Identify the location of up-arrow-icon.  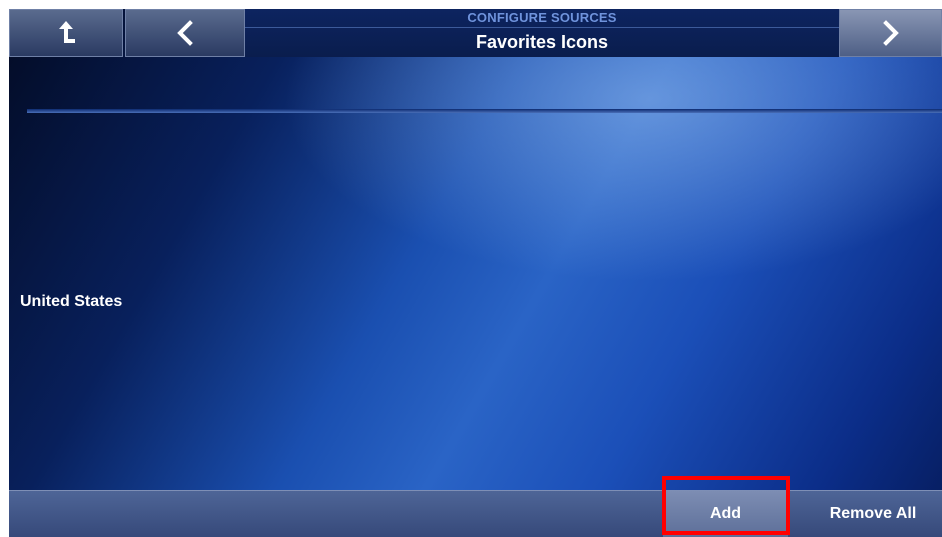
(66, 33).